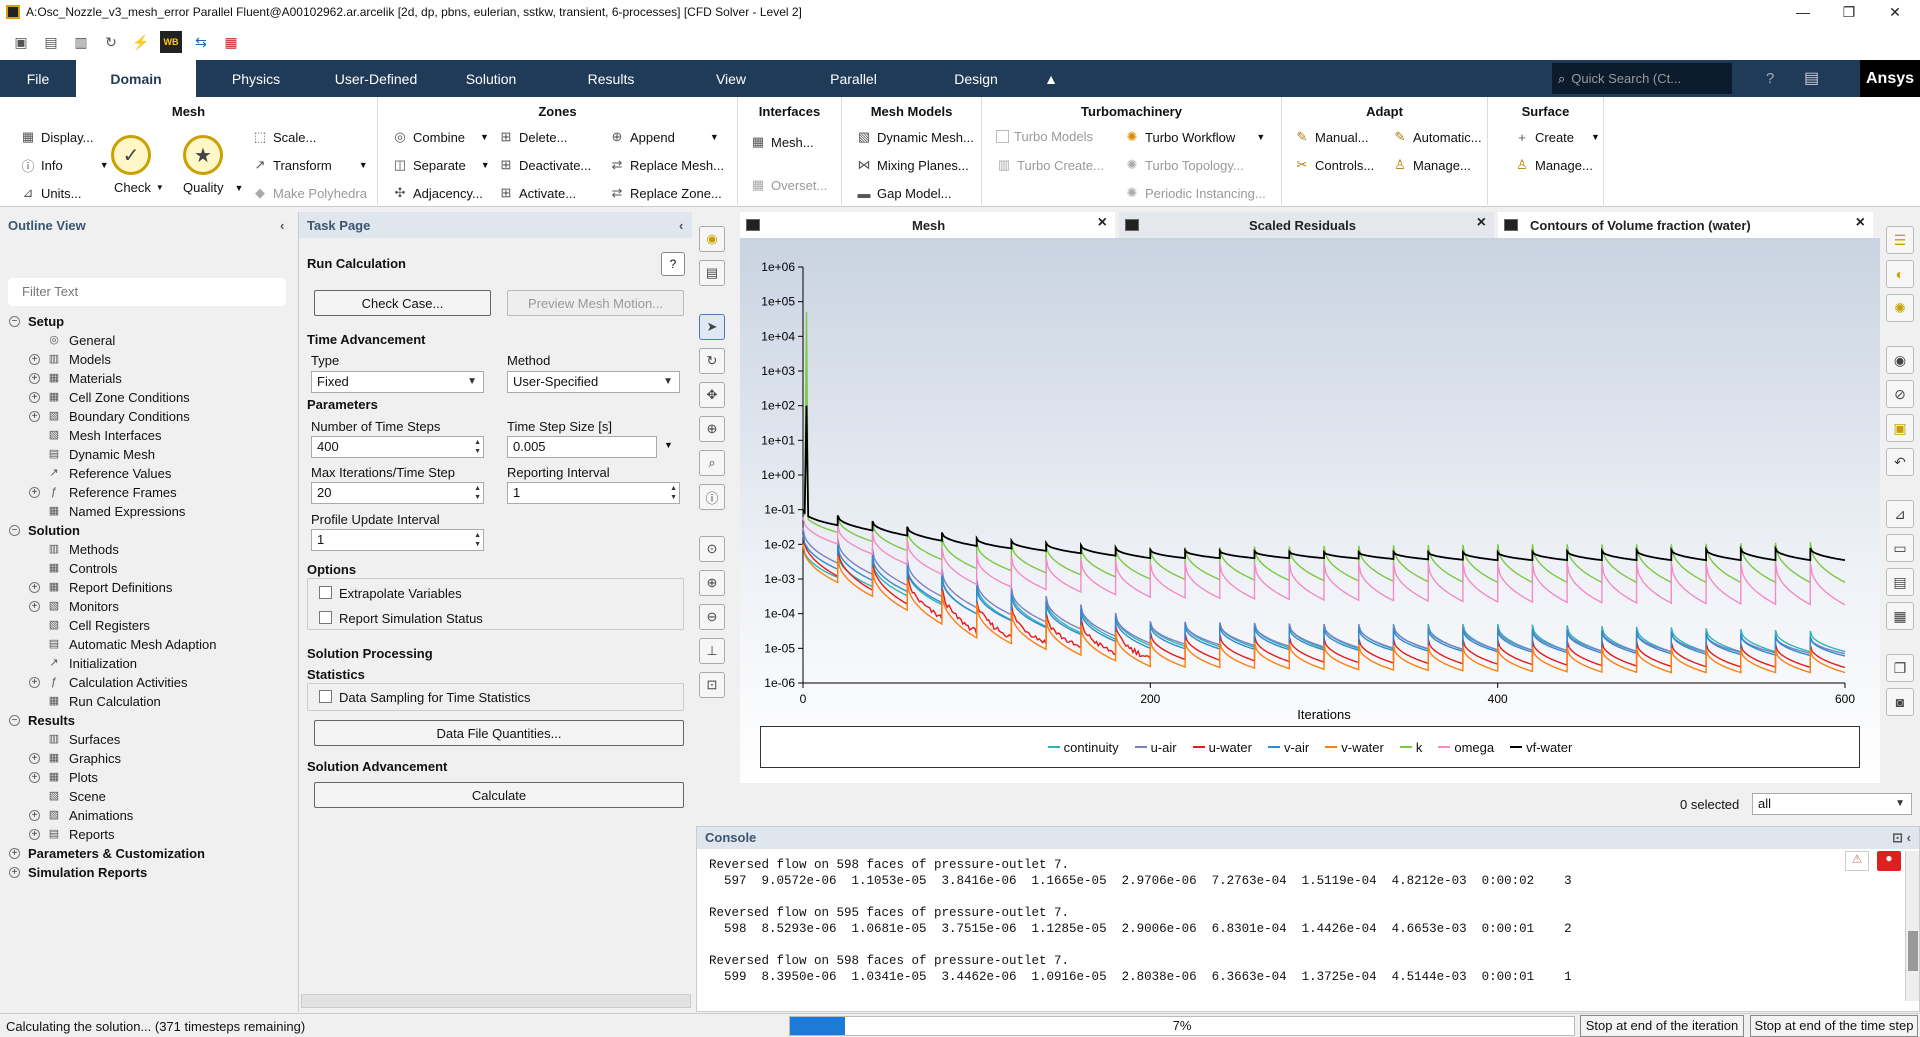 Image resolution: width=1920 pixels, height=1037 pixels. I want to click on tree-item-reference-frames: + ƒ Reference Frames, so click(147, 492).